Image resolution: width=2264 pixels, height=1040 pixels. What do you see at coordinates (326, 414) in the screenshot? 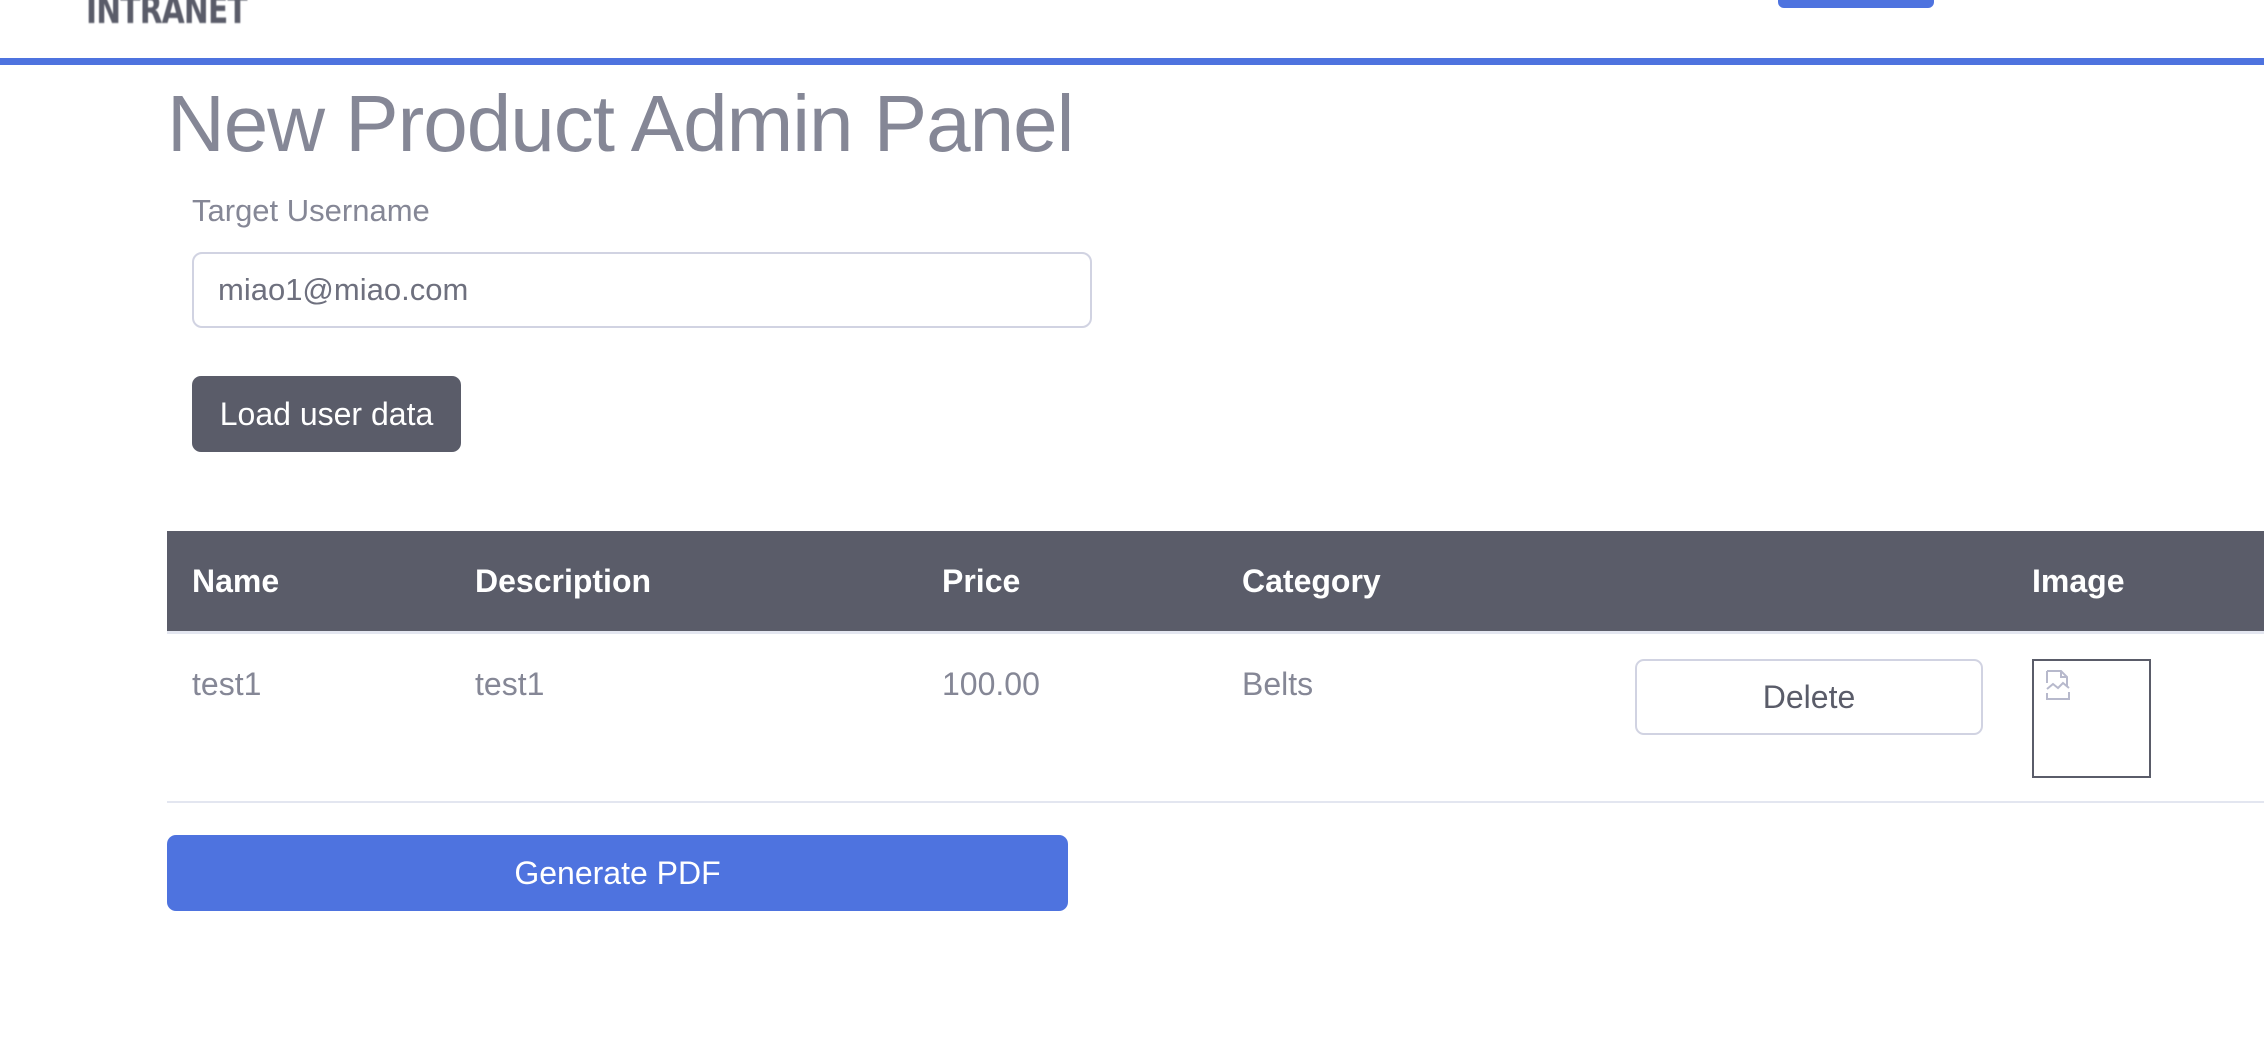
I see `load-user-data-button: Load user data` at bounding box center [326, 414].